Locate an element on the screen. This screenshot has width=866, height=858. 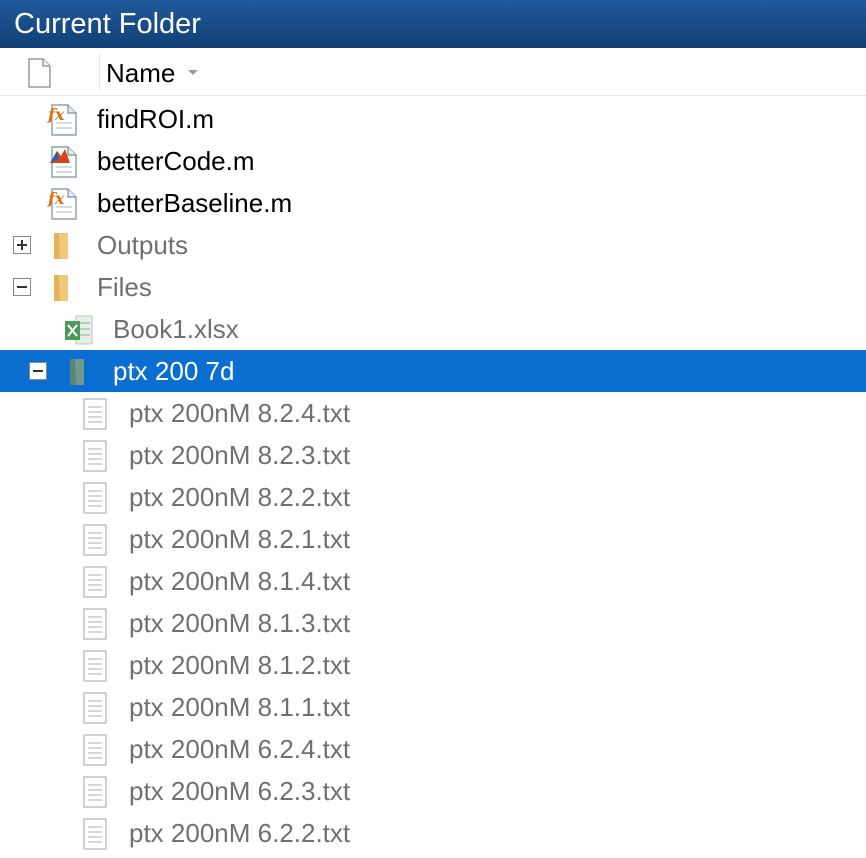
file-row-txt: ptx 200nM 6.2.3.txt is located at coordinates (433, 791).